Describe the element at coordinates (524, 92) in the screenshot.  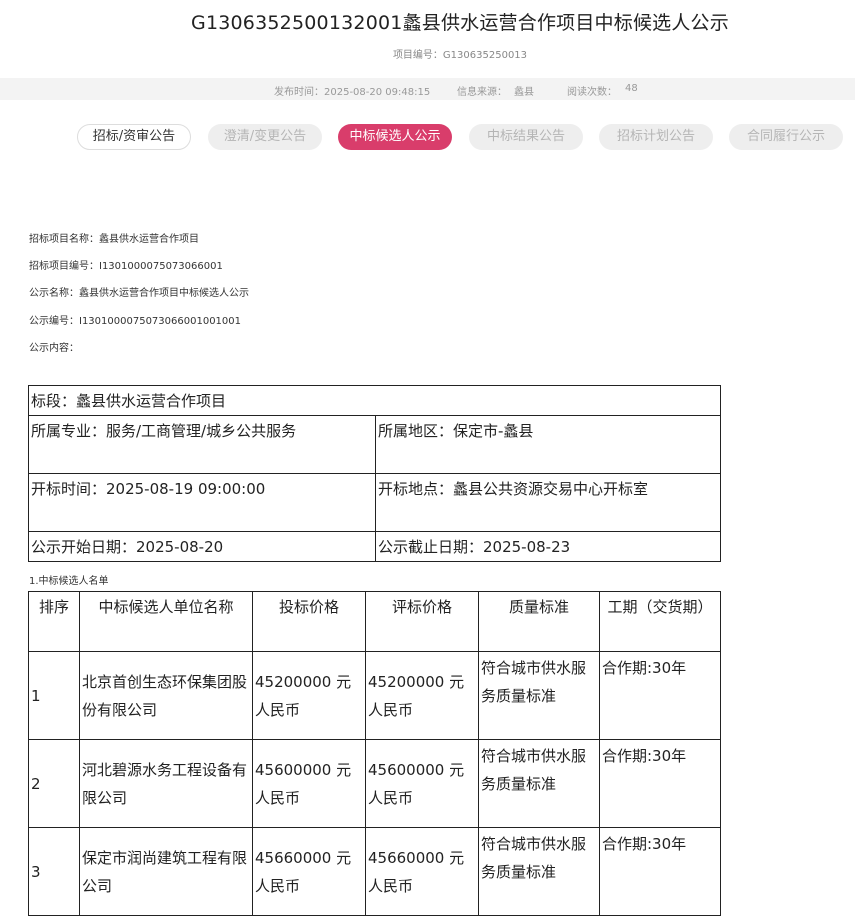
I see `source-value: 蠡县` at that location.